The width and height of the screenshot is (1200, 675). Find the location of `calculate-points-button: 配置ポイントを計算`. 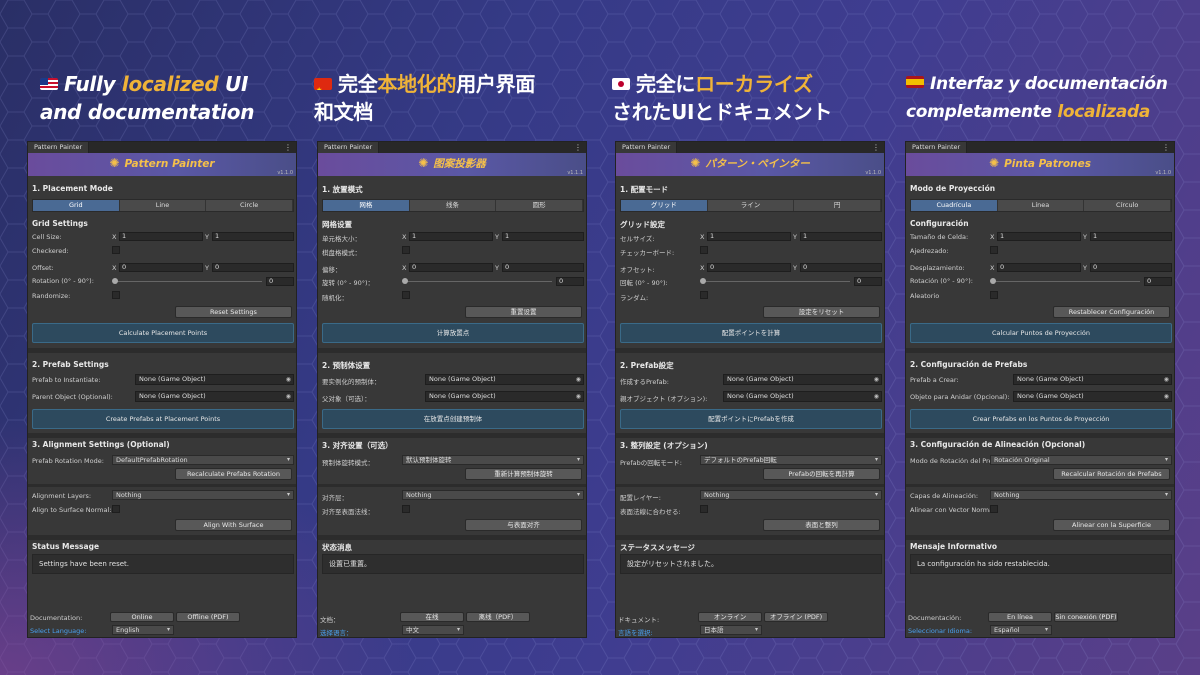

calculate-points-button: 配置ポイントを計算 is located at coordinates (751, 333).